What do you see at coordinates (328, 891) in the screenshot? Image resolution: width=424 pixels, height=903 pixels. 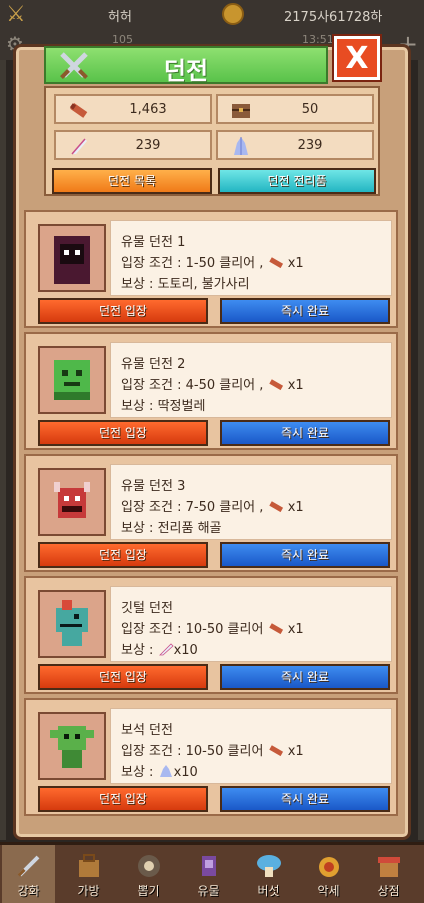 I see `nav-label: 악세` at bounding box center [328, 891].